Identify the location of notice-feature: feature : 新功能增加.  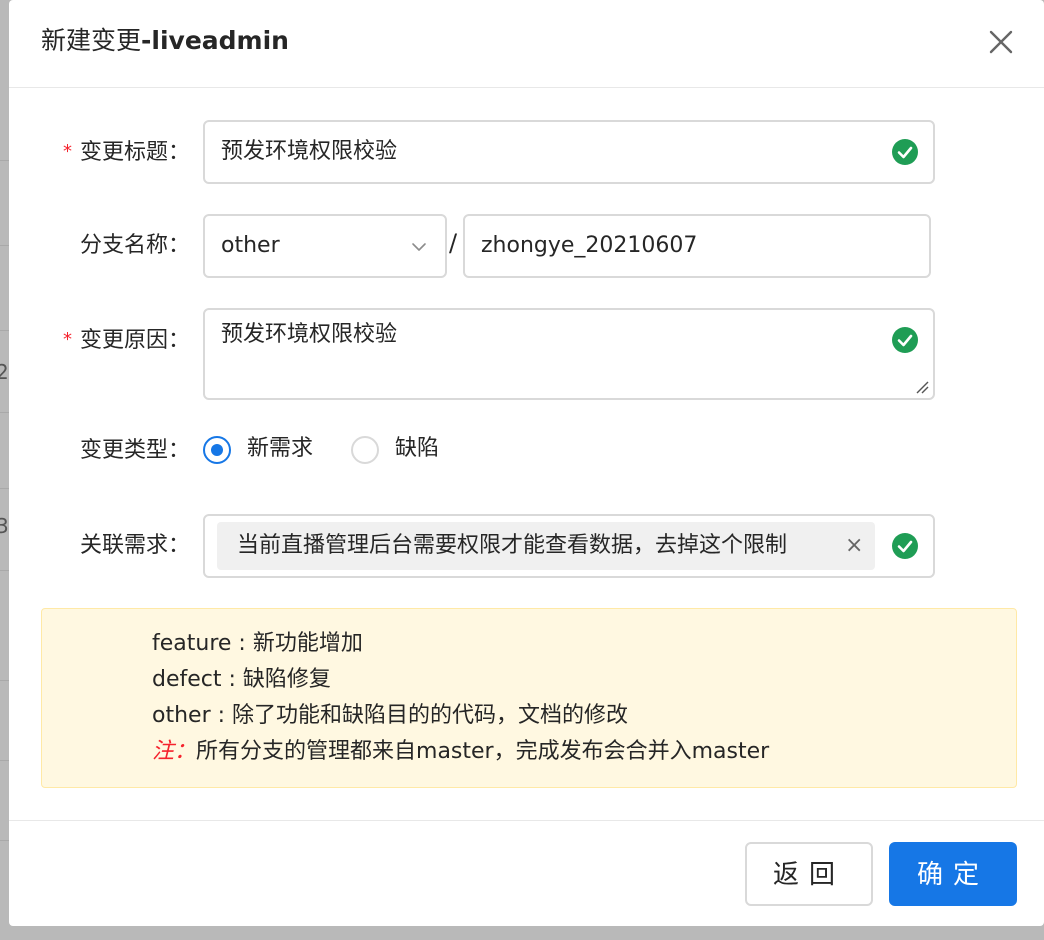
(257, 643).